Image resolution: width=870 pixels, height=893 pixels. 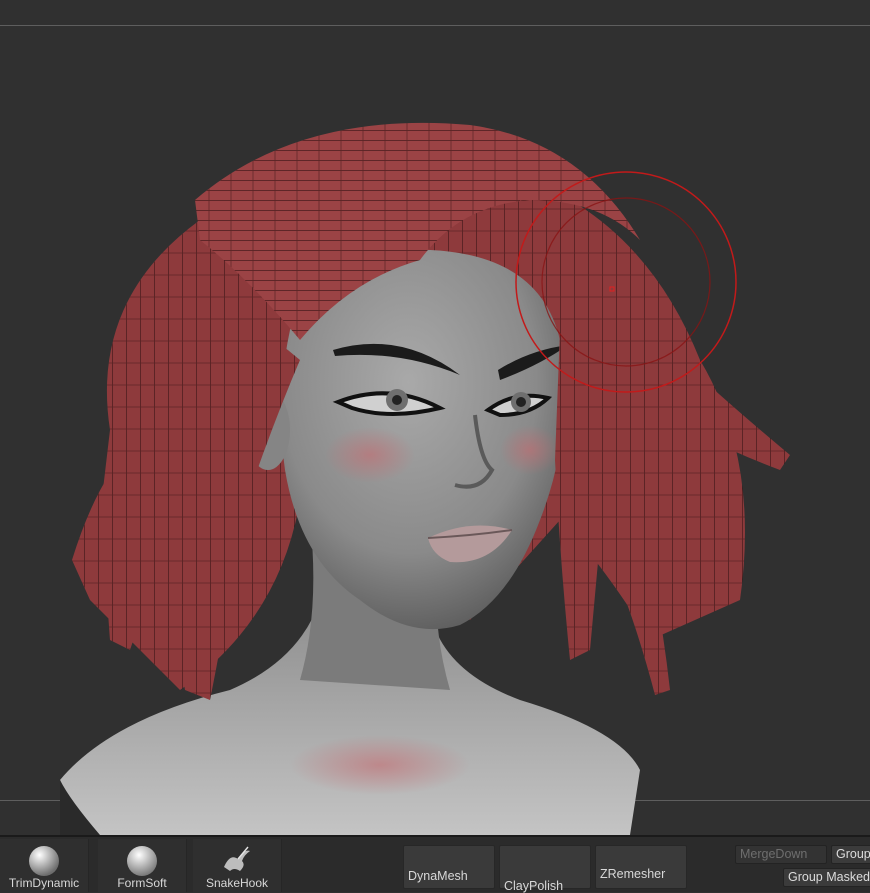 I want to click on brush-trimdynamic: TrimDynamic, so click(x=44, y=865).